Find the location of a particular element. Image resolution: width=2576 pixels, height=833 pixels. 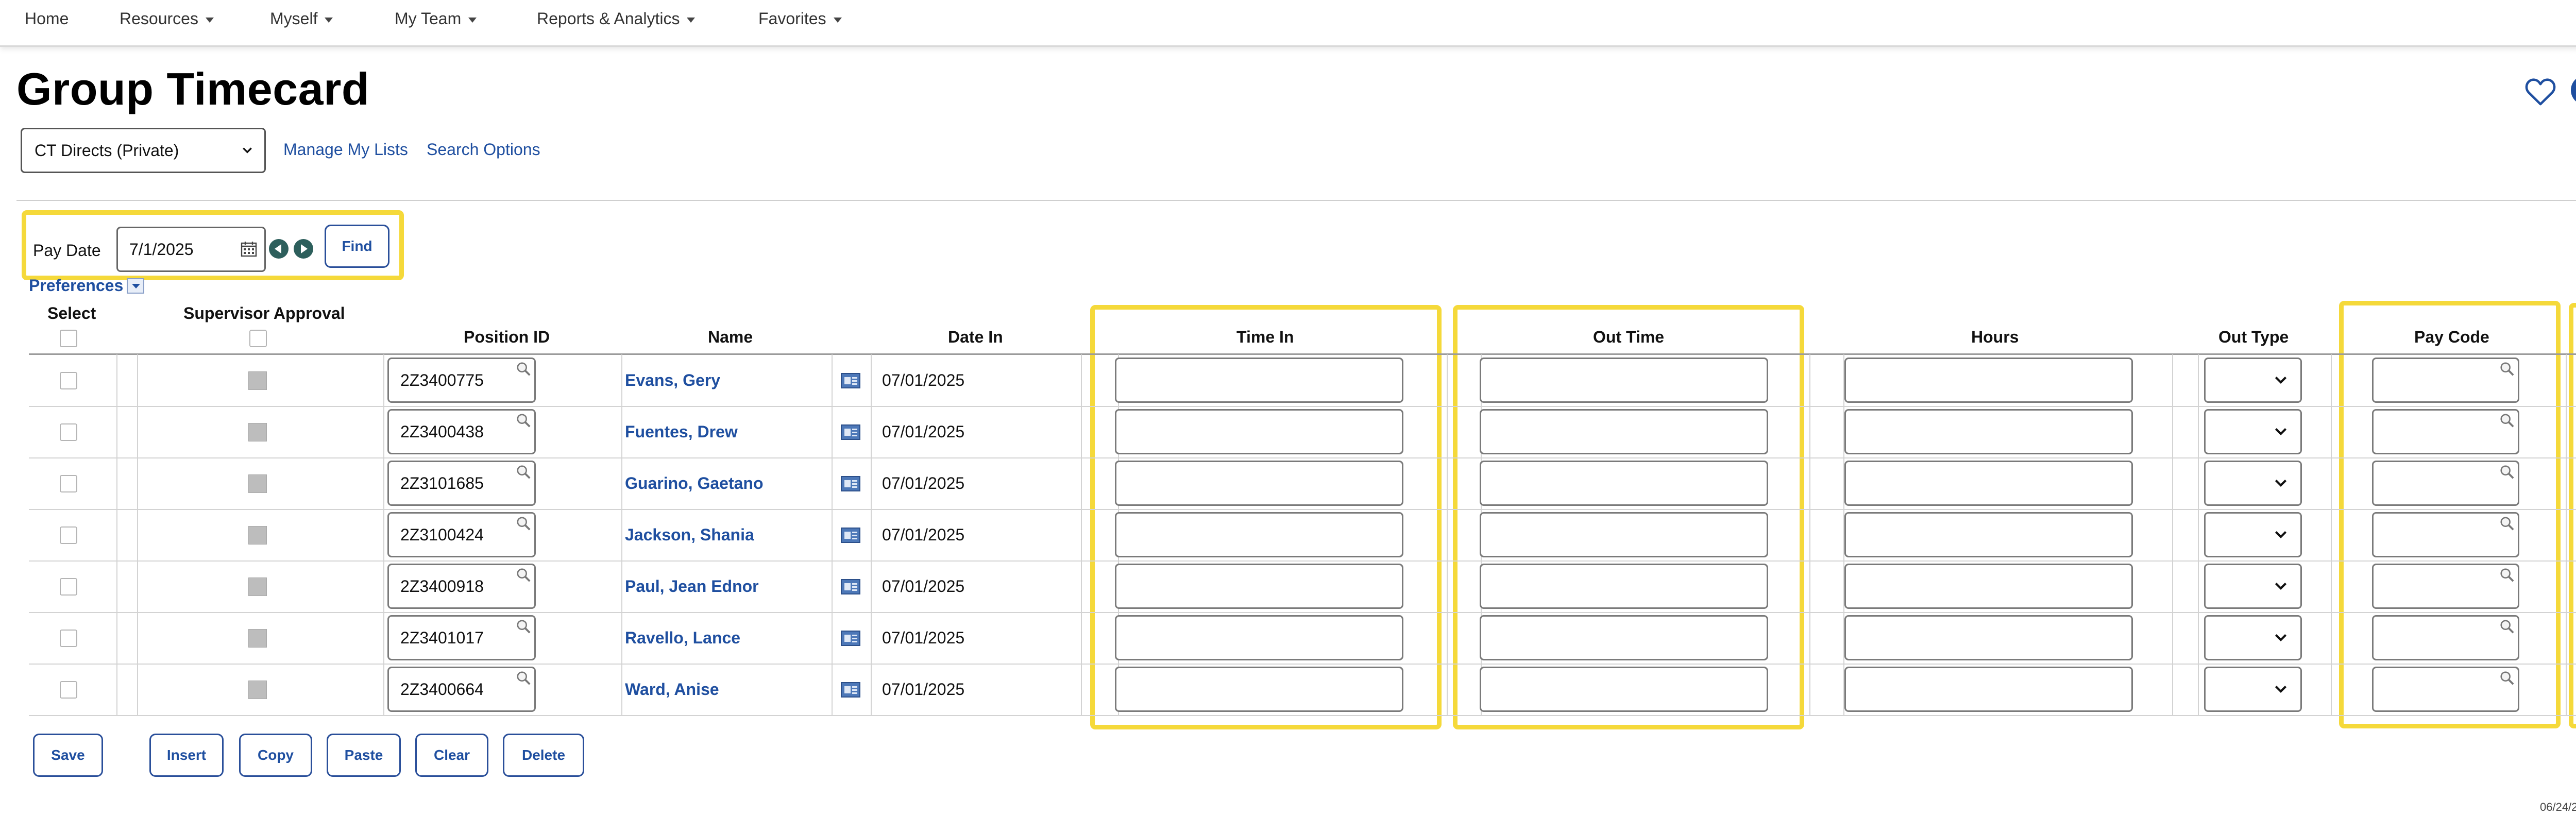

help-icon: ? is located at coordinates (2573, 90).